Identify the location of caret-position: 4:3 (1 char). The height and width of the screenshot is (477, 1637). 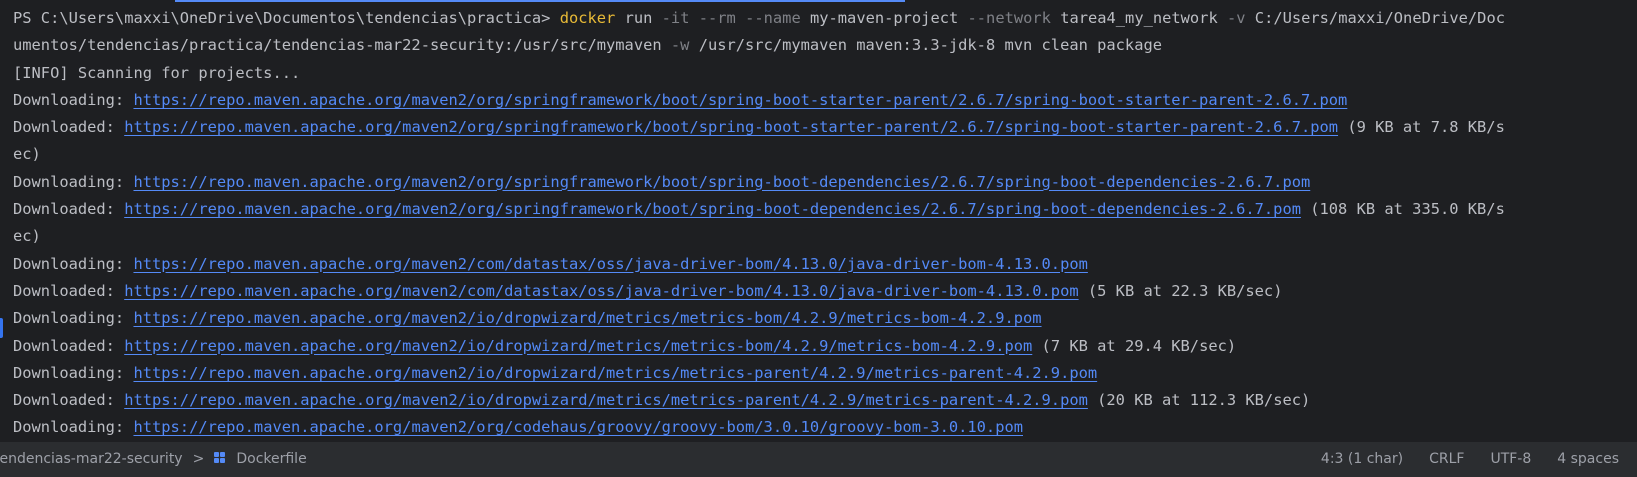
(1362, 459).